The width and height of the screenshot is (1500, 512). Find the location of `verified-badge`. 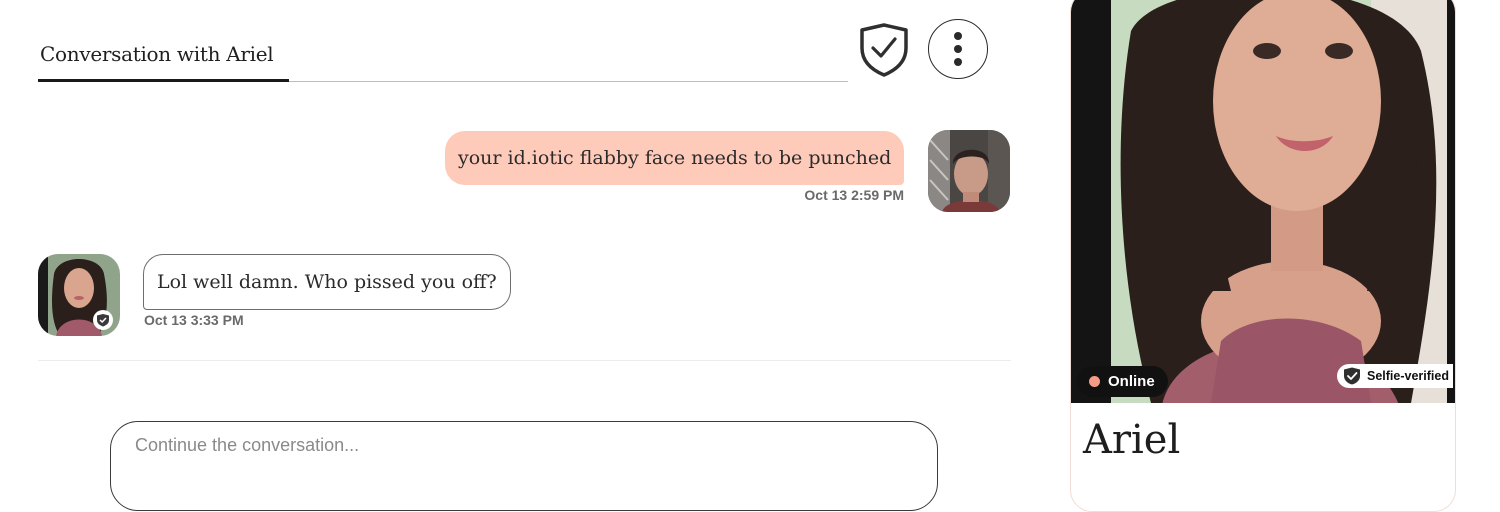

verified-badge is located at coordinates (103, 320).